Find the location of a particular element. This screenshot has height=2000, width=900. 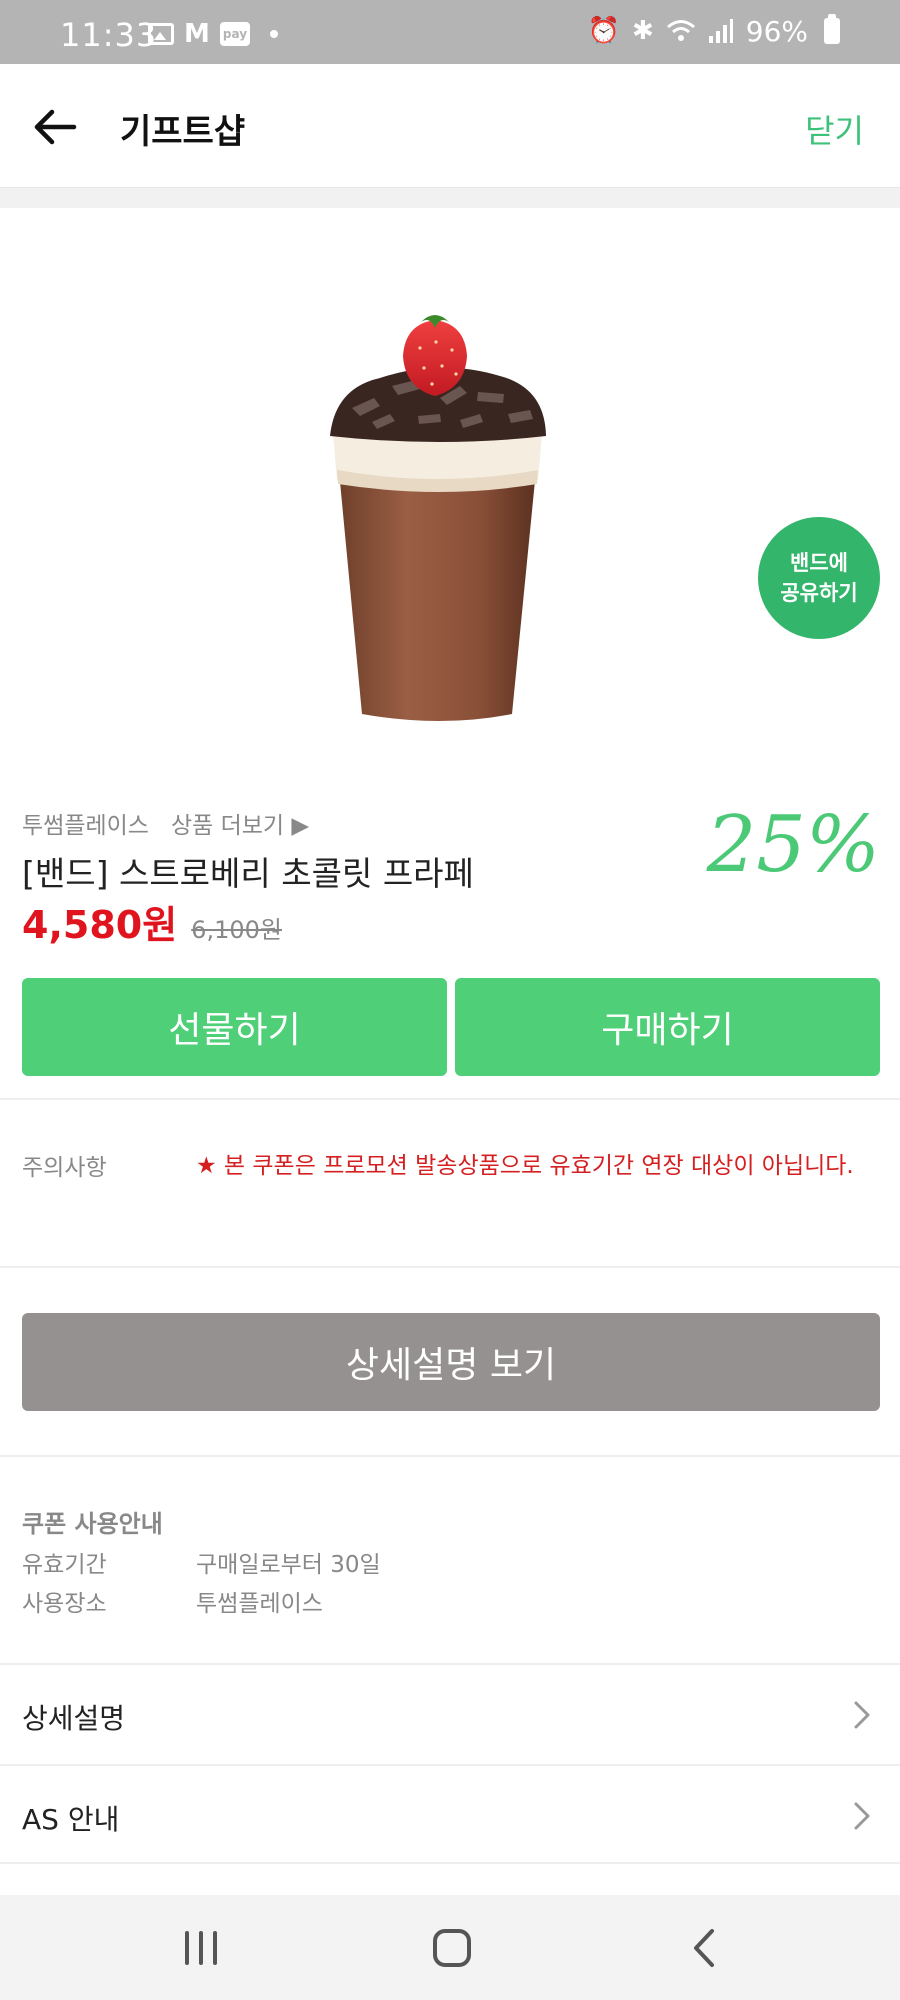

battery-icon is located at coordinates (832, 29).